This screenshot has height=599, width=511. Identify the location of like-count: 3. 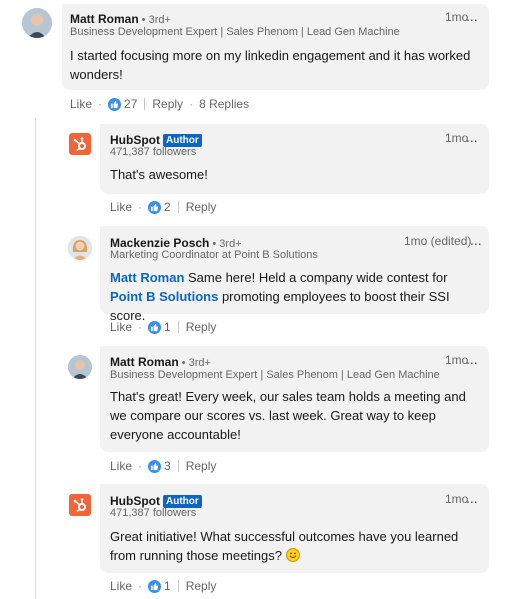
(167, 466).